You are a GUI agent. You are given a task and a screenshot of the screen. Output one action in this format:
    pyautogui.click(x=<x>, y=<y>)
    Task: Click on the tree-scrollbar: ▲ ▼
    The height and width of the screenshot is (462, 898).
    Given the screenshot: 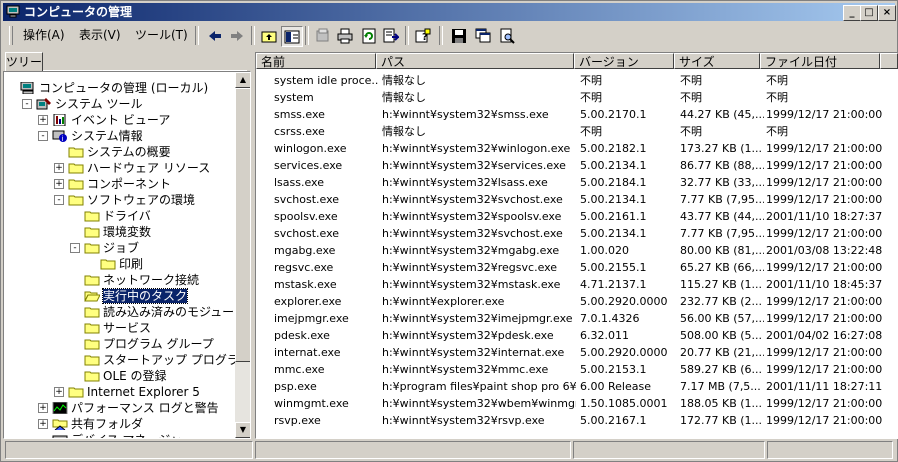 What is the action you would take?
    pyautogui.click(x=242, y=255)
    